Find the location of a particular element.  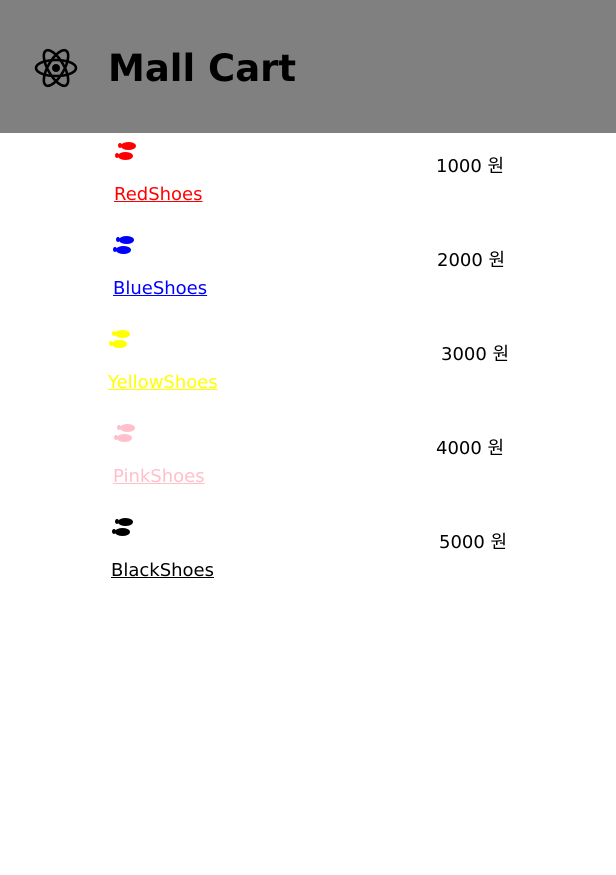

product-price: 3000 원 is located at coordinates (475, 354).